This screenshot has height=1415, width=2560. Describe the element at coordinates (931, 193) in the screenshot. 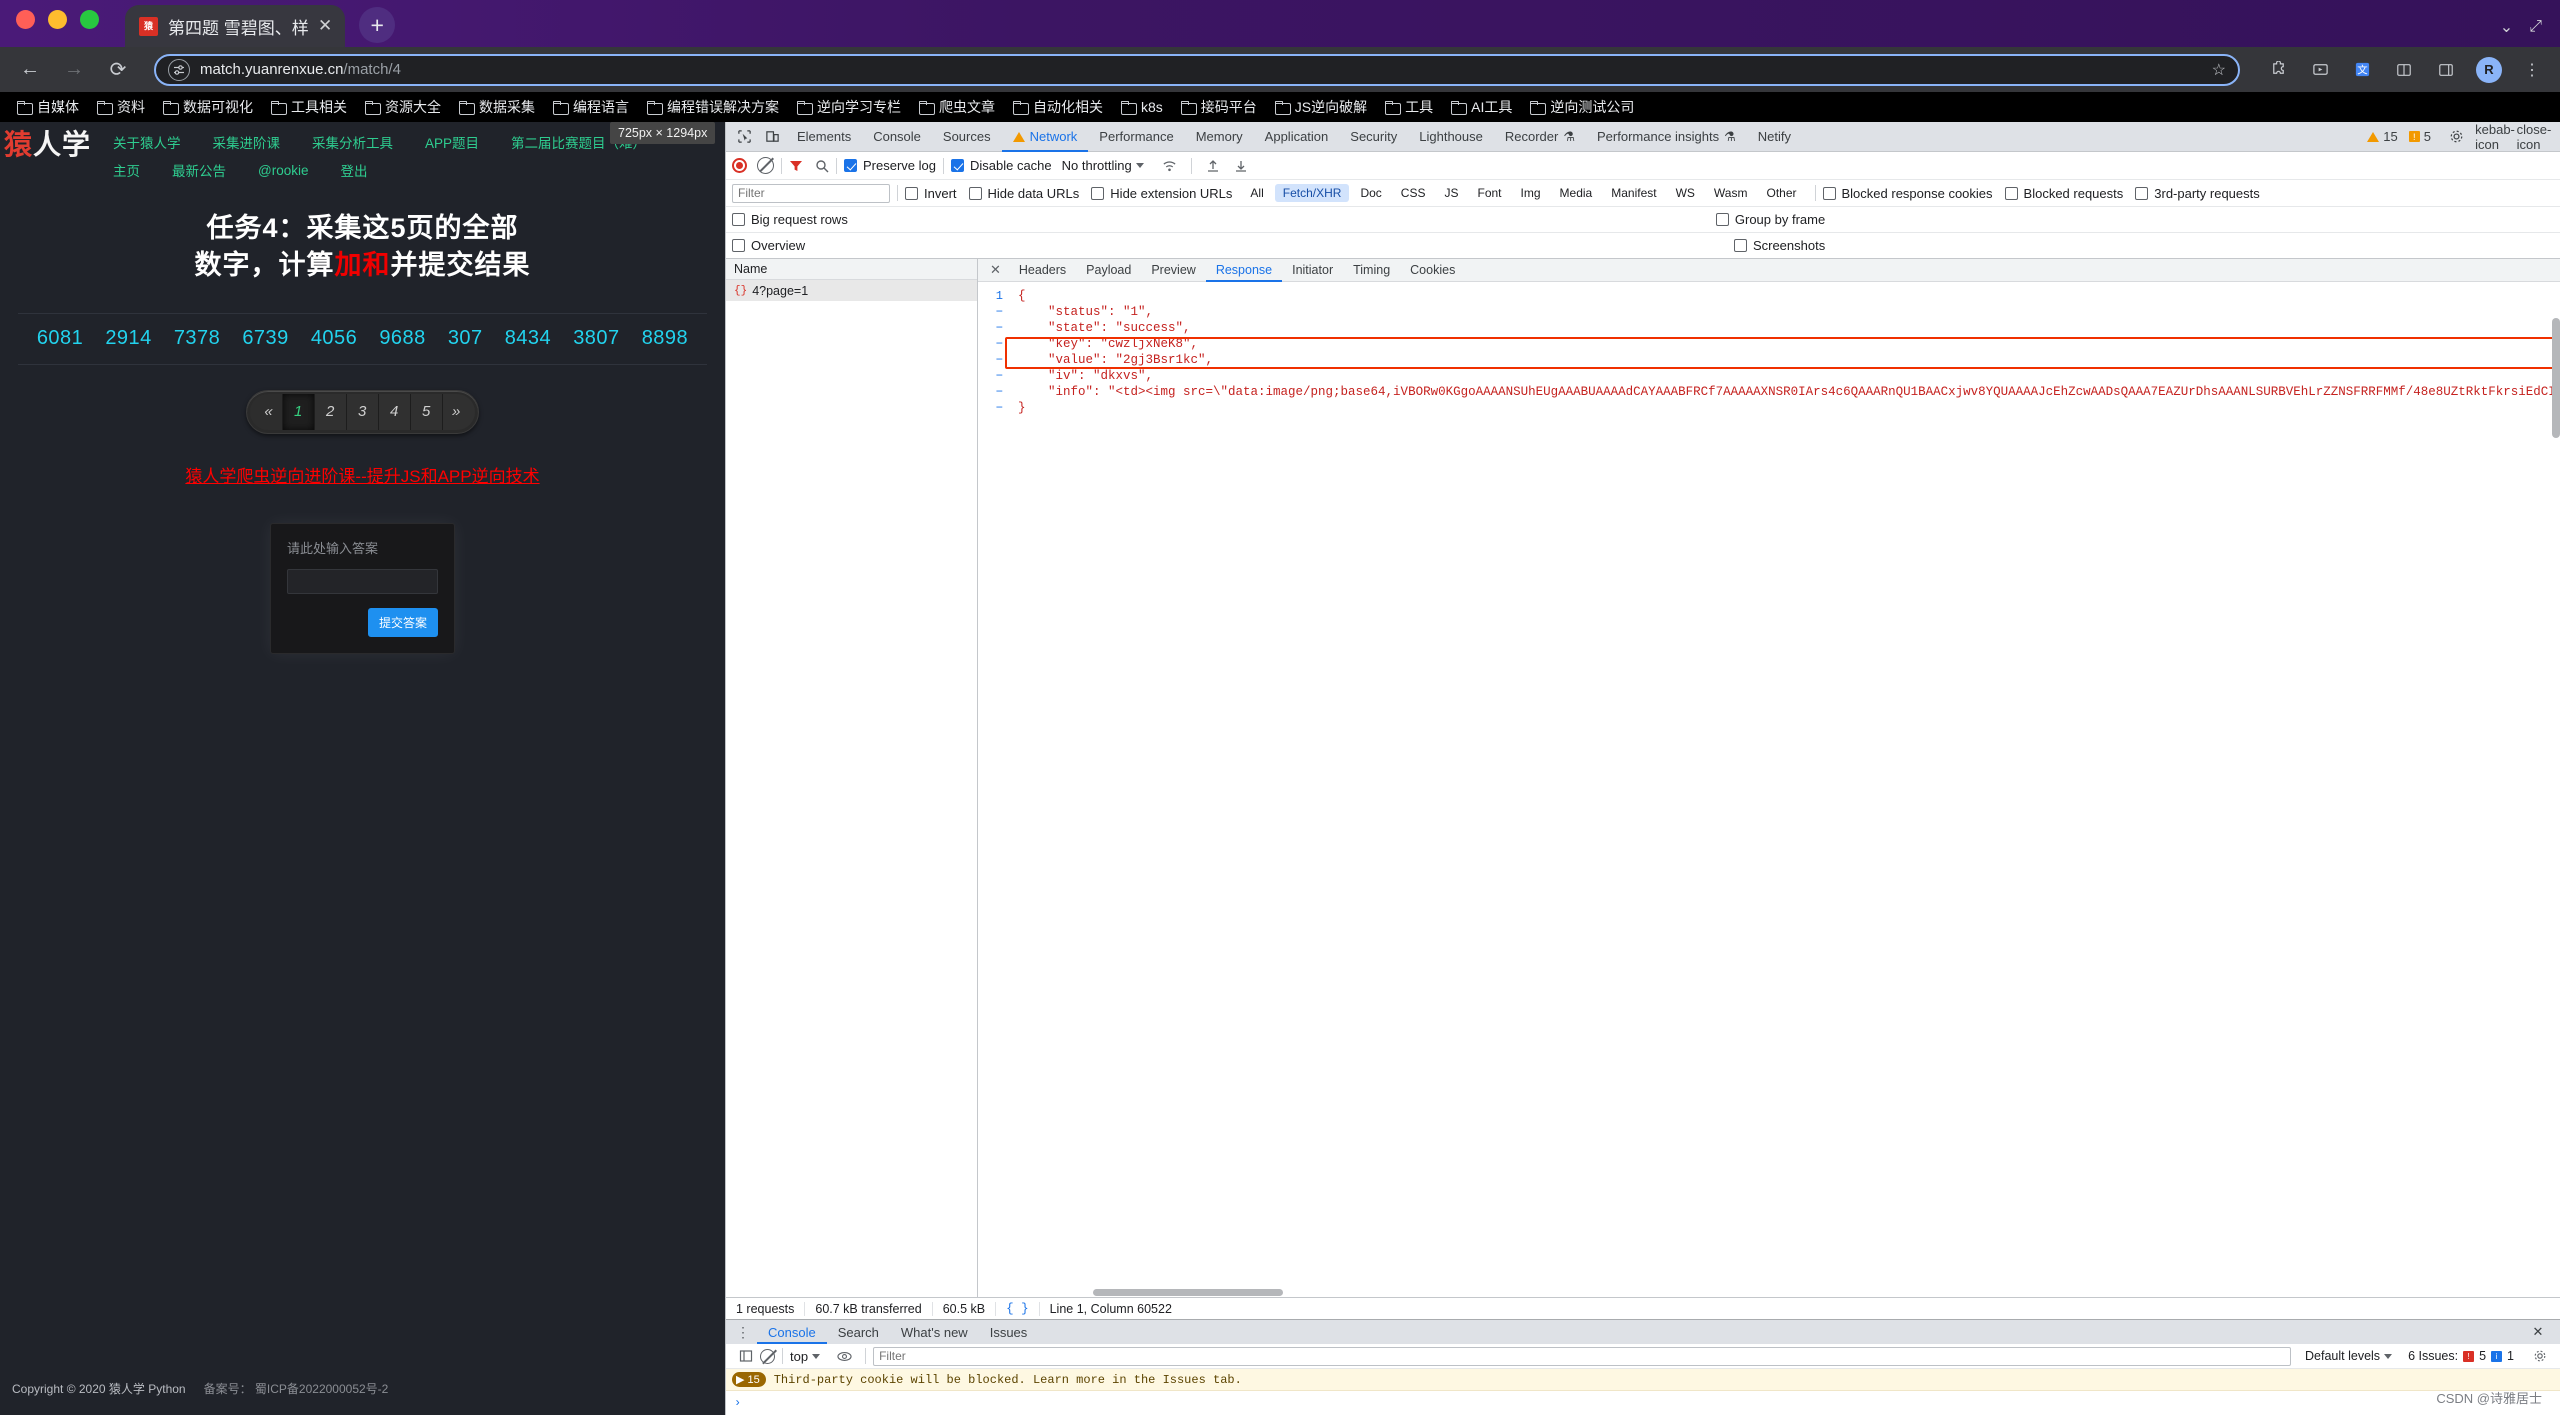

I see `invert-checkbox: Invert` at that location.